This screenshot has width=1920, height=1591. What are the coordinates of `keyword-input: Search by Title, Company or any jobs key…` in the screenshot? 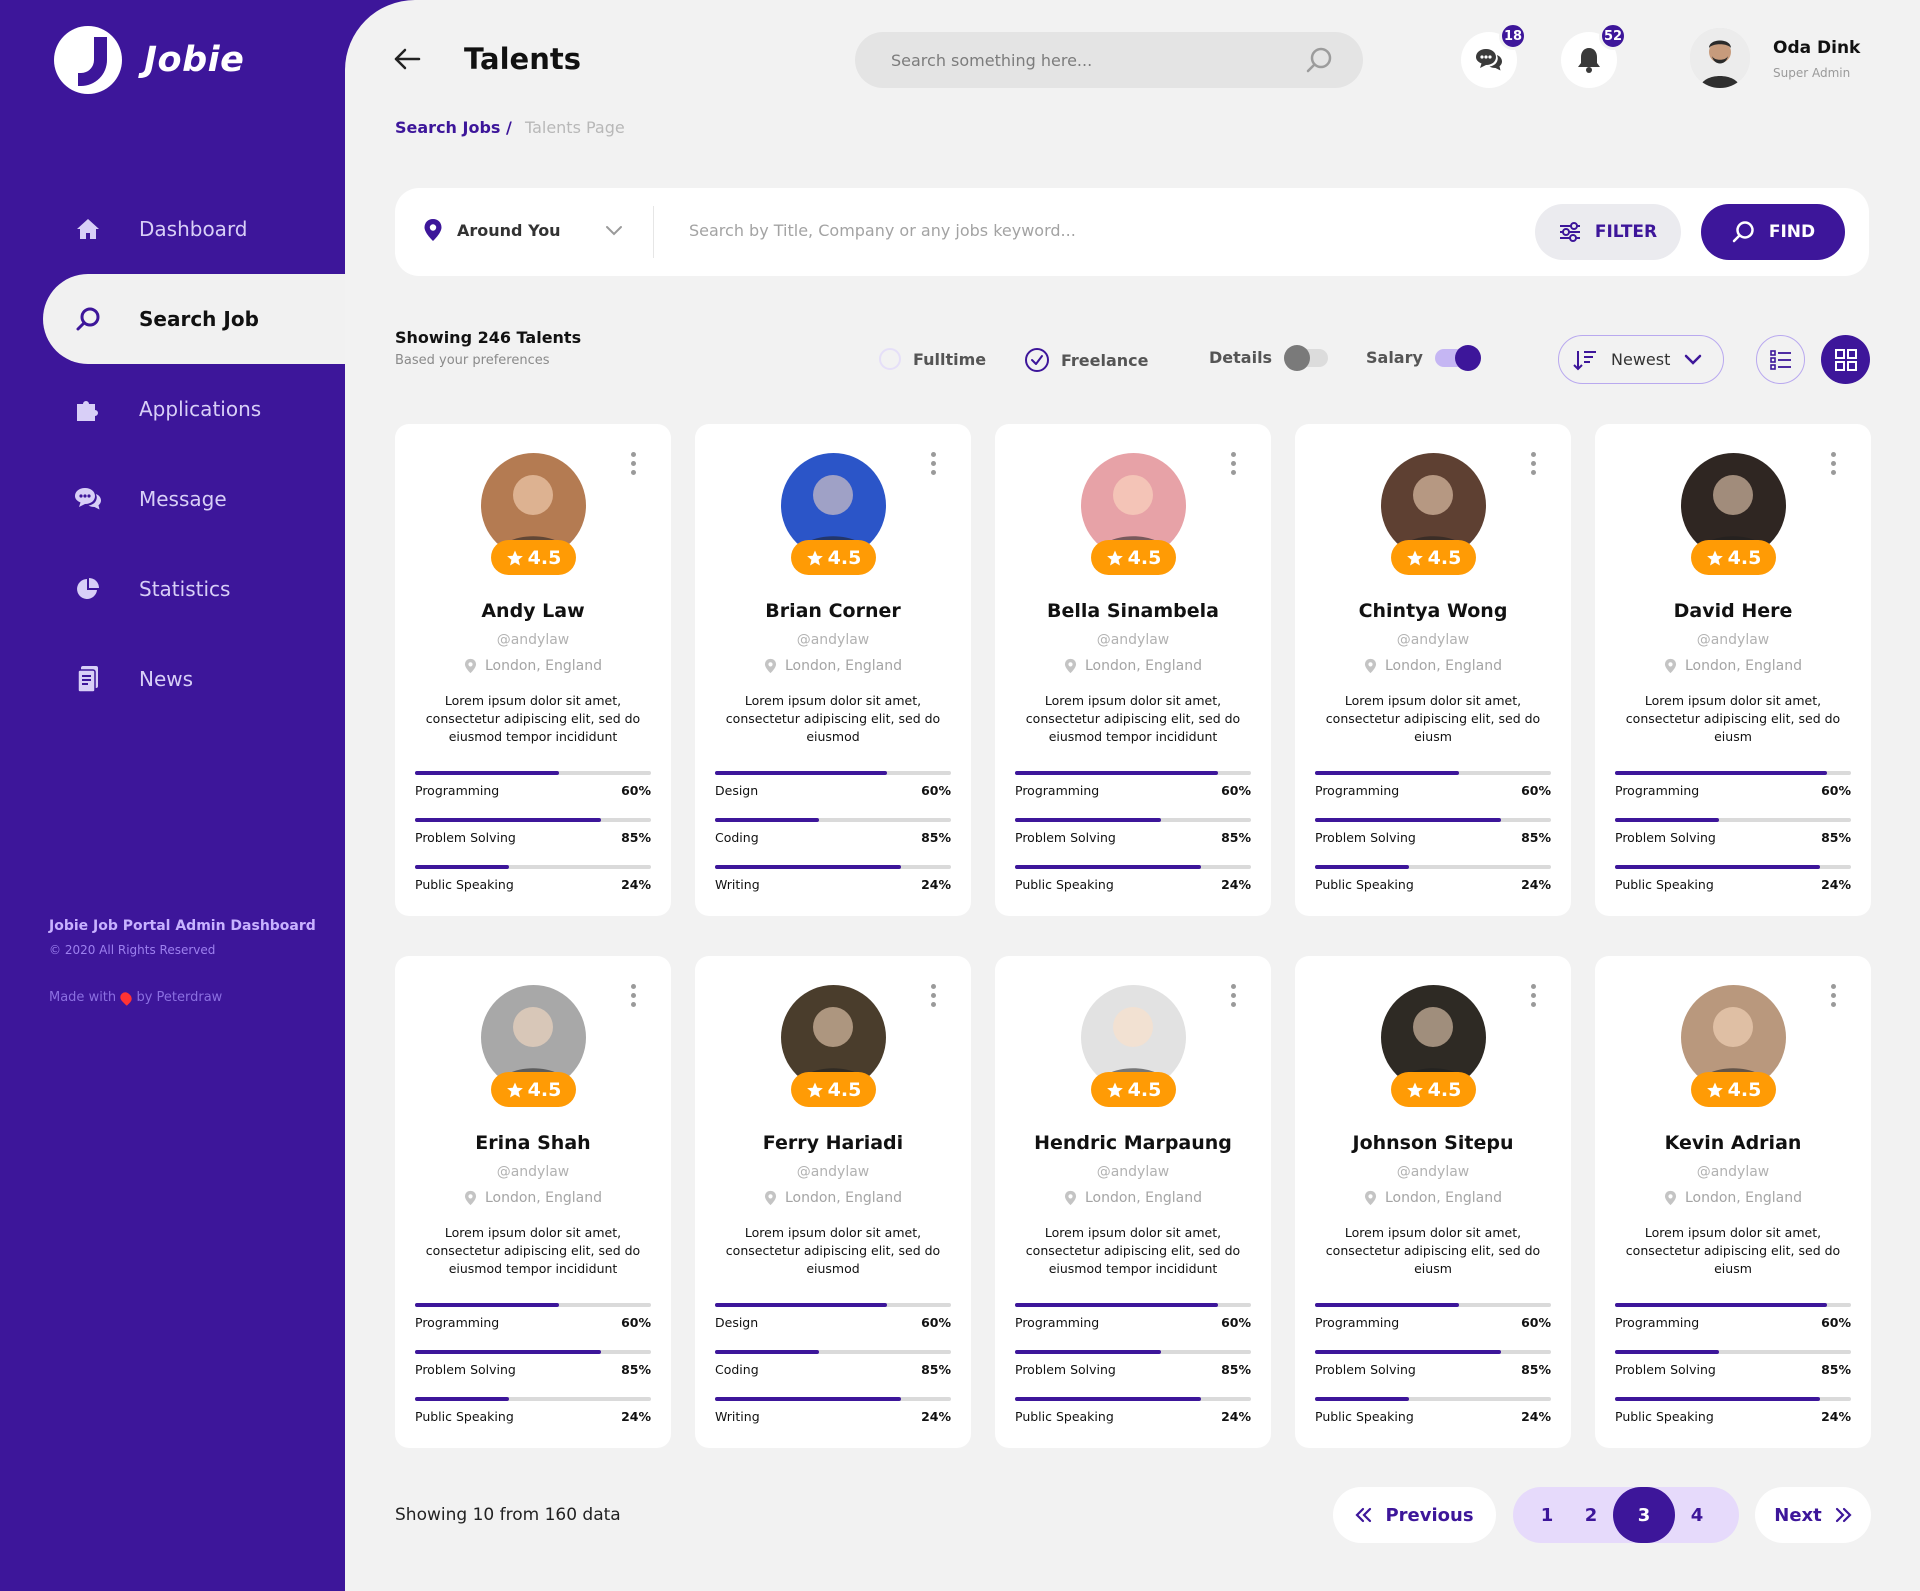 It's located at (882, 230).